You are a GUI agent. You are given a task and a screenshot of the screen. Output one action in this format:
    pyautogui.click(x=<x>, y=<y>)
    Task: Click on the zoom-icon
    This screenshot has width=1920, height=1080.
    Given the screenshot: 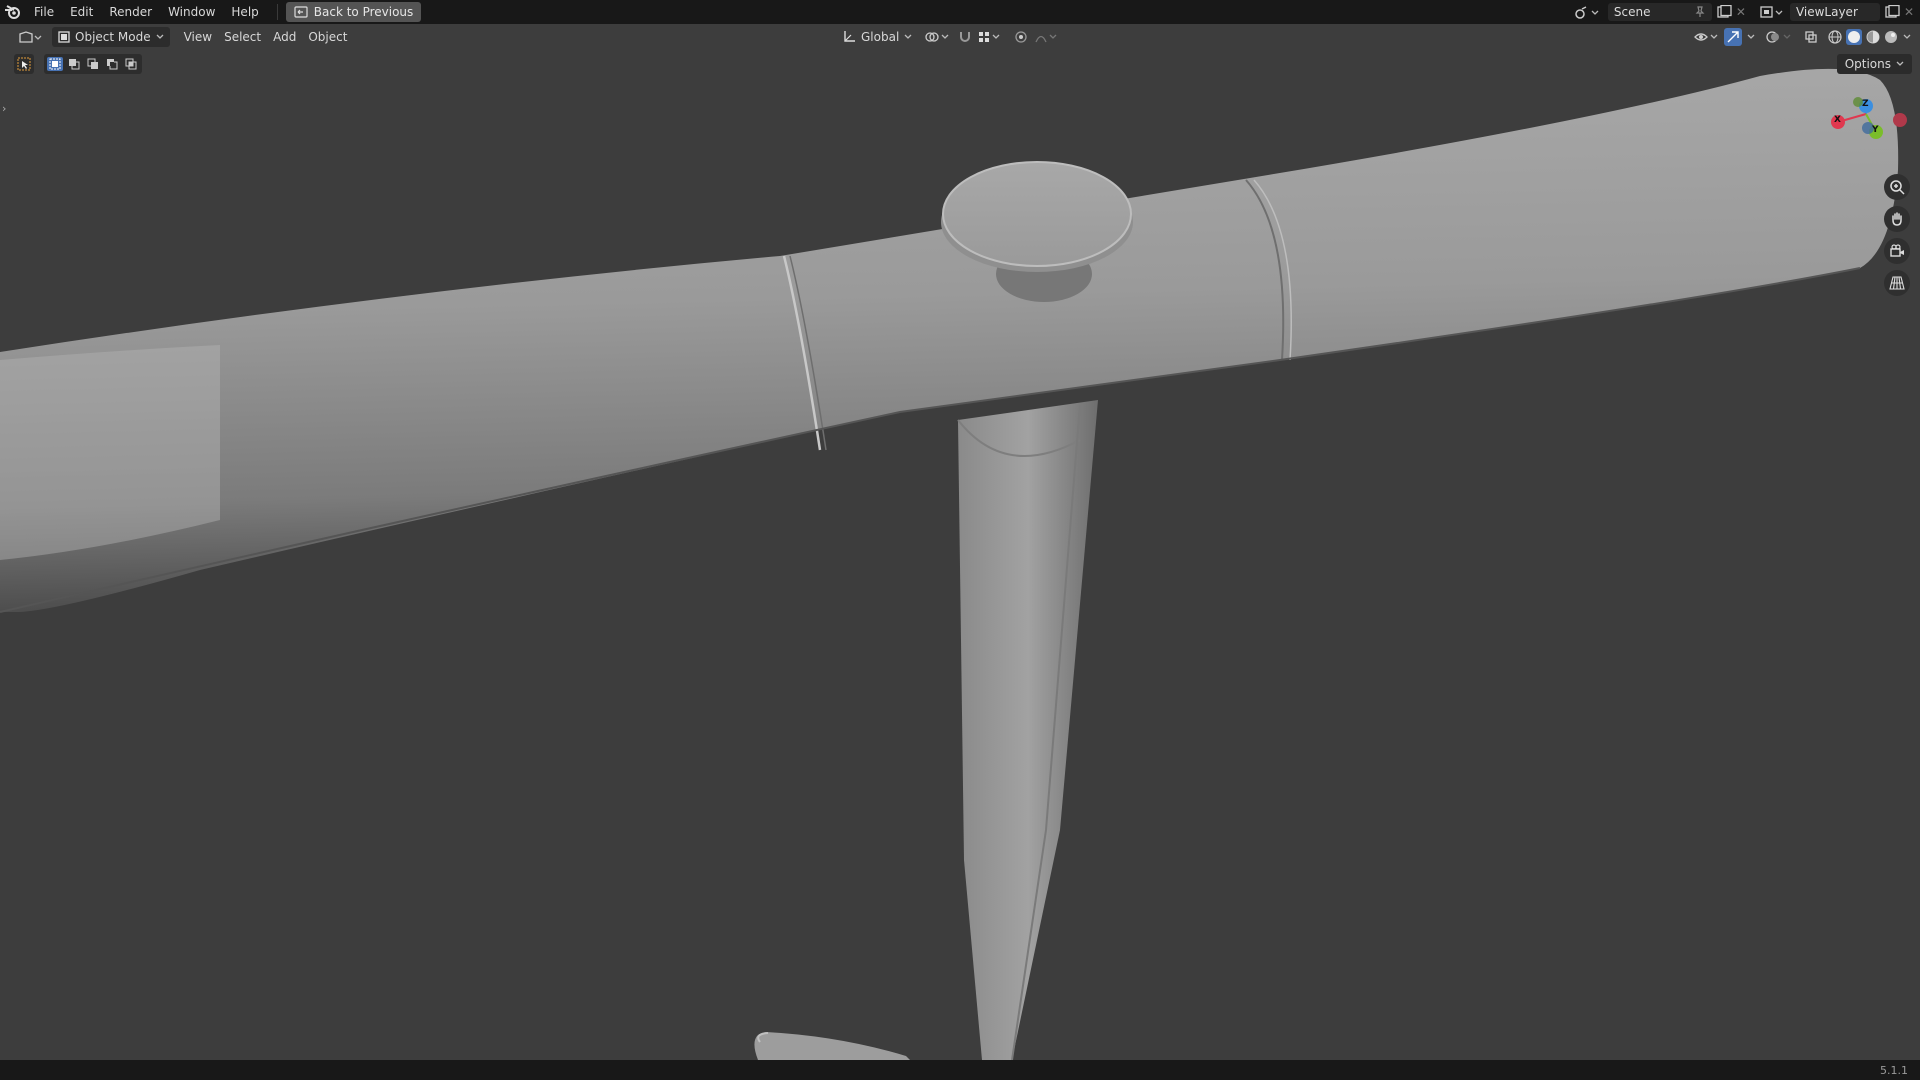 What is the action you would take?
    pyautogui.click(x=1897, y=187)
    